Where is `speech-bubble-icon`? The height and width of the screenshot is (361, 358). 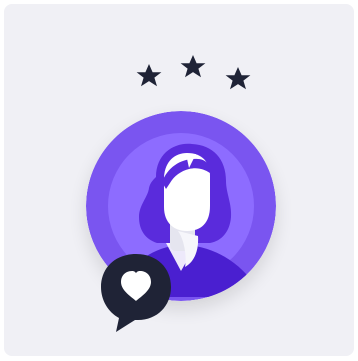 speech-bubble-icon is located at coordinates (136, 293).